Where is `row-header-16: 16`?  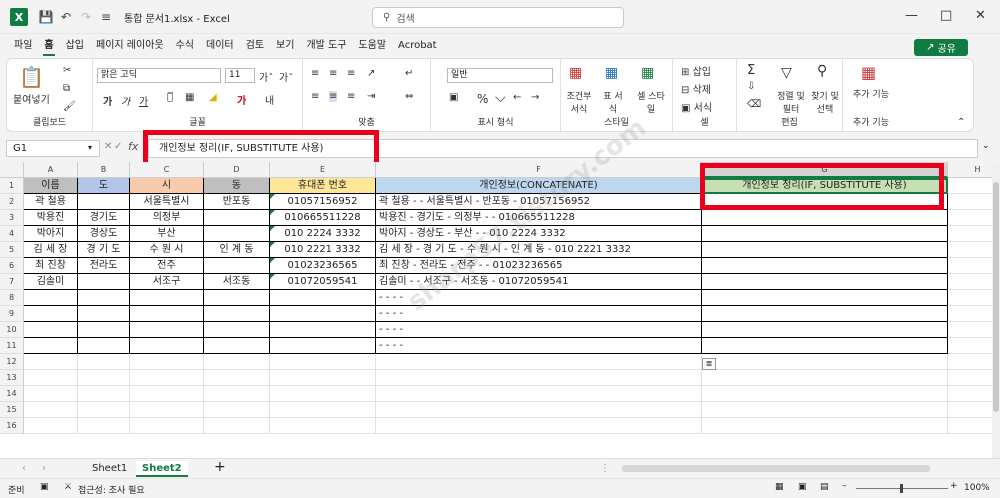 row-header-16: 16 is located at coordinates (12, 426).